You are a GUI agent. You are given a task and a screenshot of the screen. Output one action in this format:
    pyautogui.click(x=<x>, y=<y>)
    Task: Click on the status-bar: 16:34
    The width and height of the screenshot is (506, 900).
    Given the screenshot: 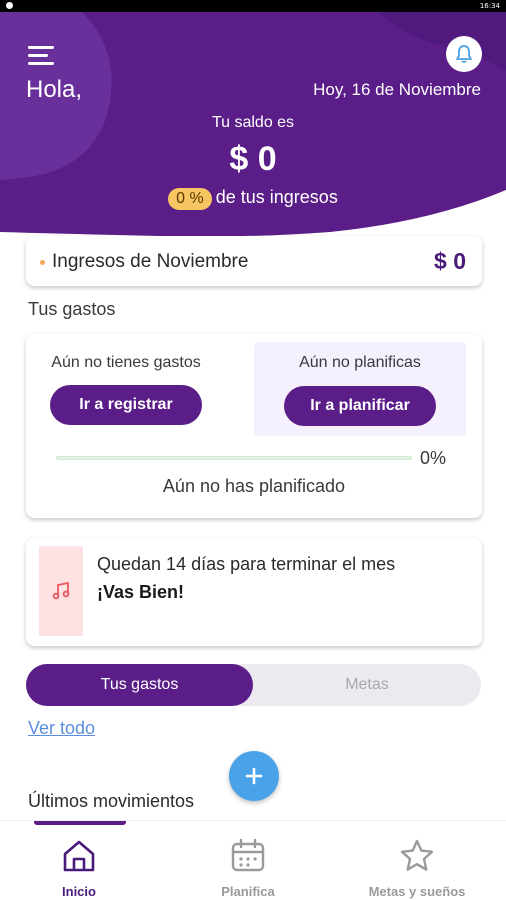 What is the action you would take?
    pyautogui.click(x=253, y=6)
    